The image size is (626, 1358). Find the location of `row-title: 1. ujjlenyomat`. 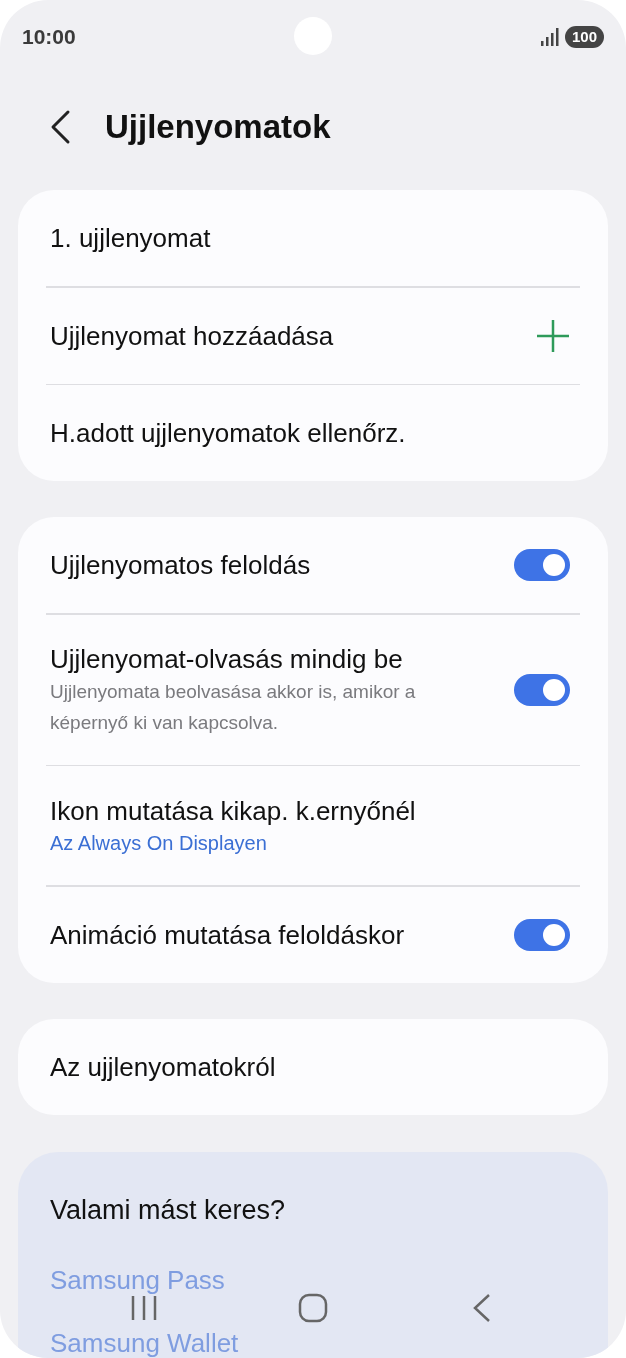

row-title: 1. ujjlenyomat is located at coordinates (131, 238).